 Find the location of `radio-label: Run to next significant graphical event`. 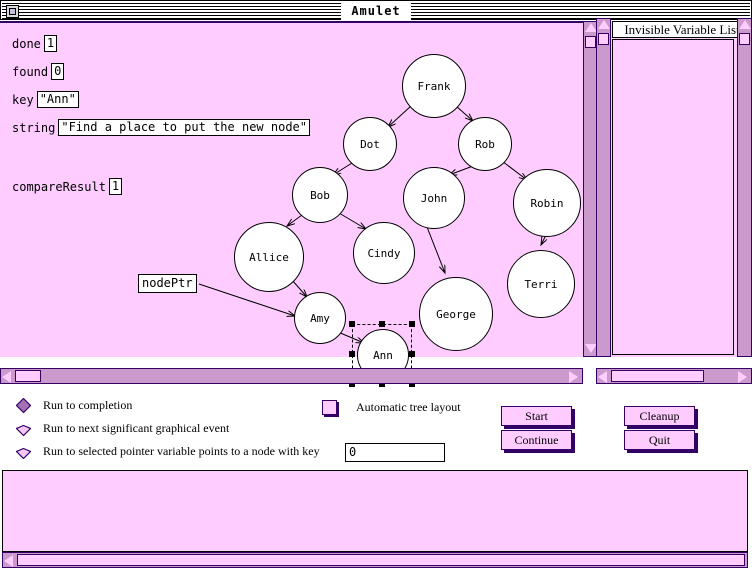

radio-label: Run to next significant graphical event is located at coordinates (136, 428).